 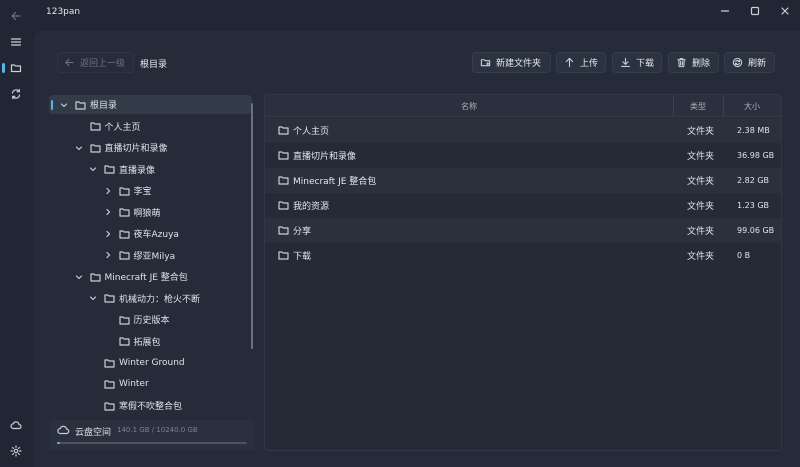 I want to click on refresh-button: 刷新, so click(x=749, y=62).